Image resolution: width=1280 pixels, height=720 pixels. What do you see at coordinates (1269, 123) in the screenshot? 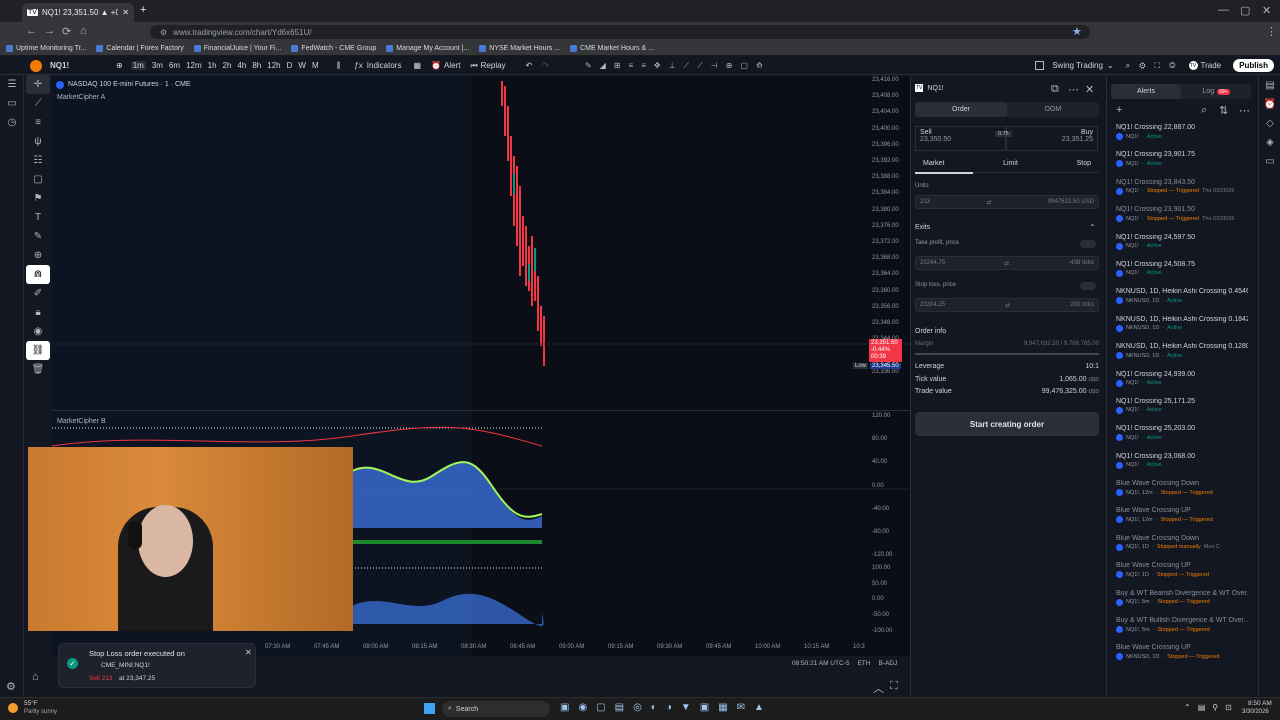
I see `object-tree-rail-icon: ◇` at bounding box center [1269, 123].